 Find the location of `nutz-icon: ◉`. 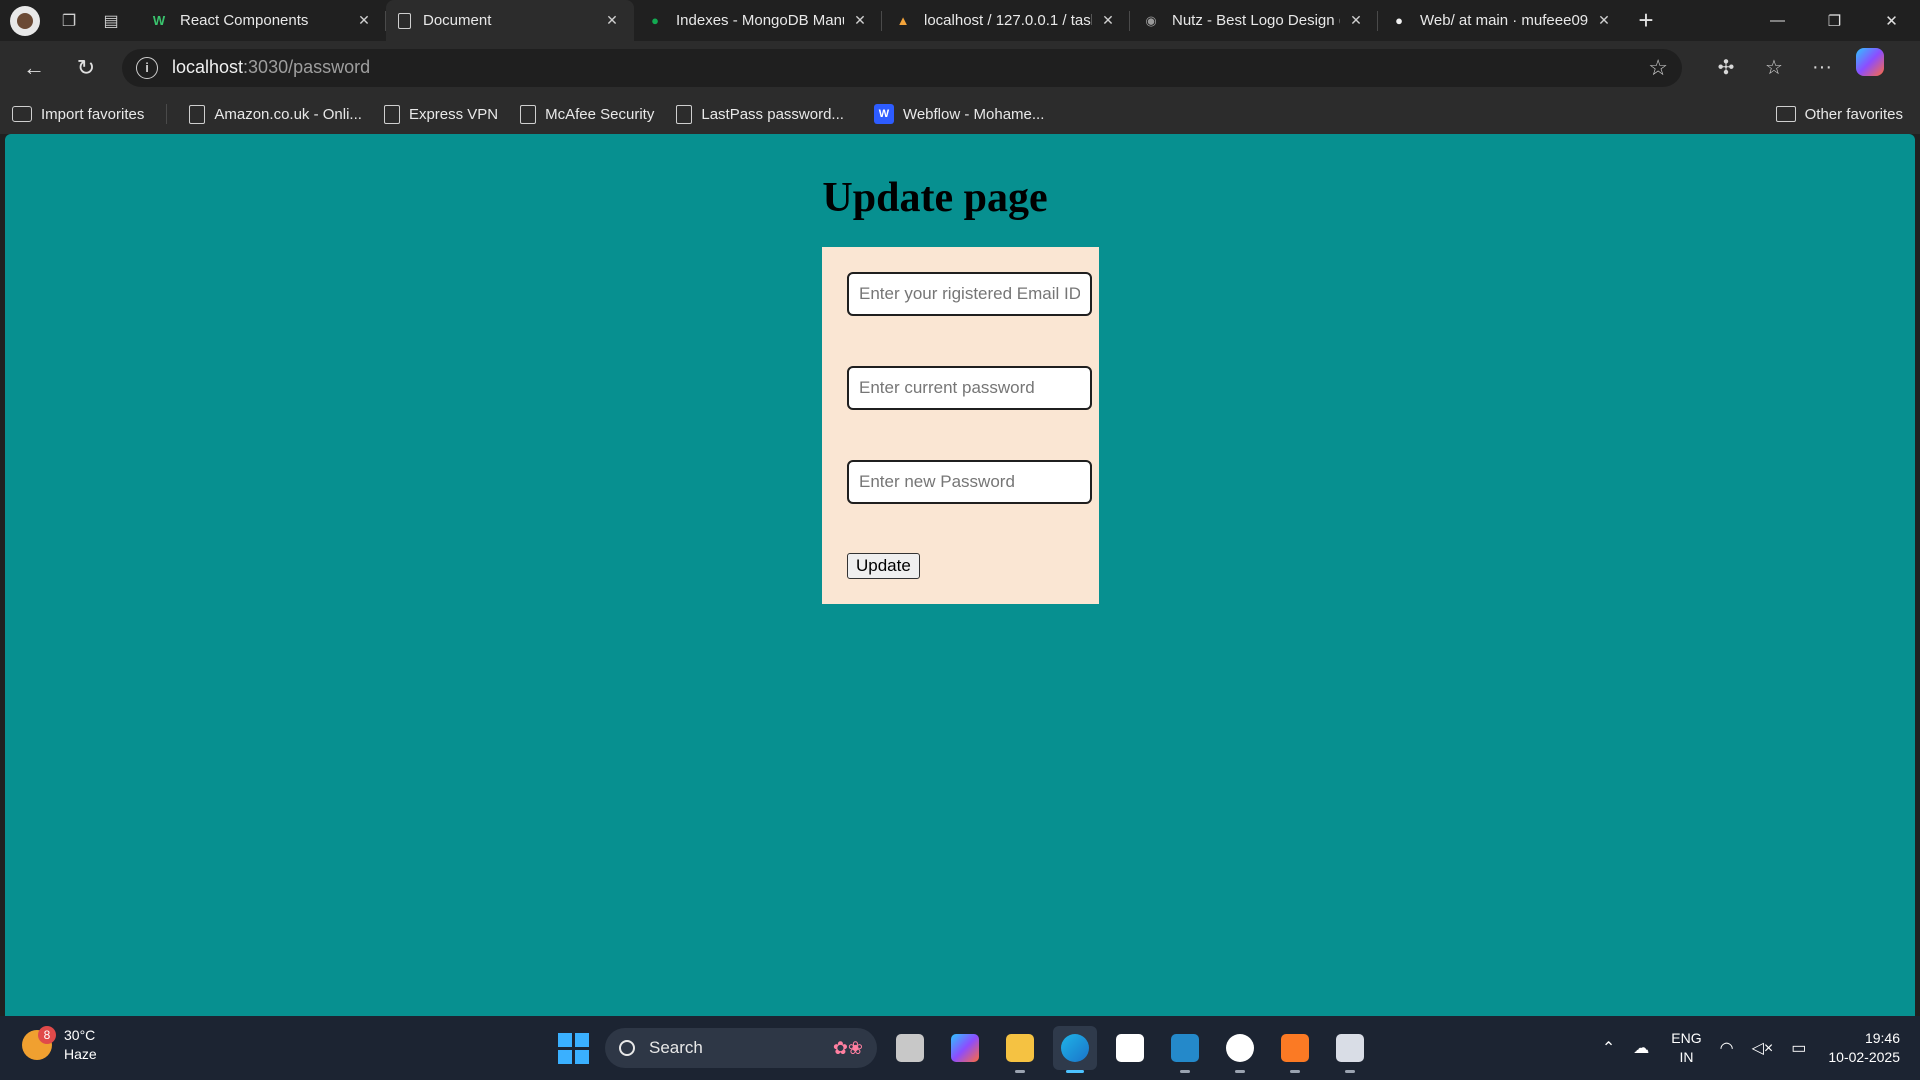

nutz-icon: ◉ is located at coordinates (1151, 20).